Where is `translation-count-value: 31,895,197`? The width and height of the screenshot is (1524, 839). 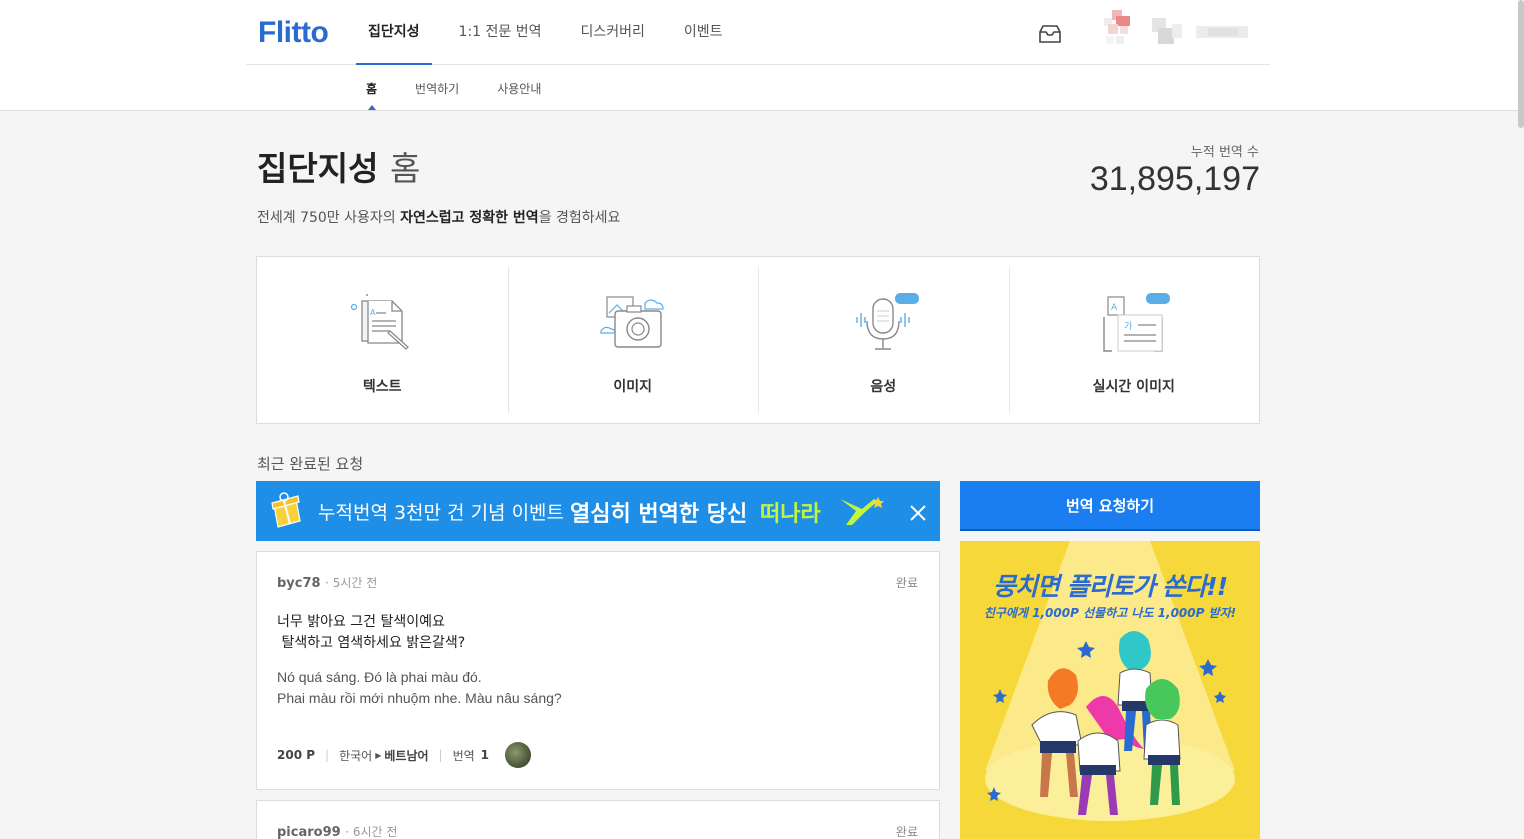
translation-count-value: 31,895,197 is located at coordinates (1174, 179).